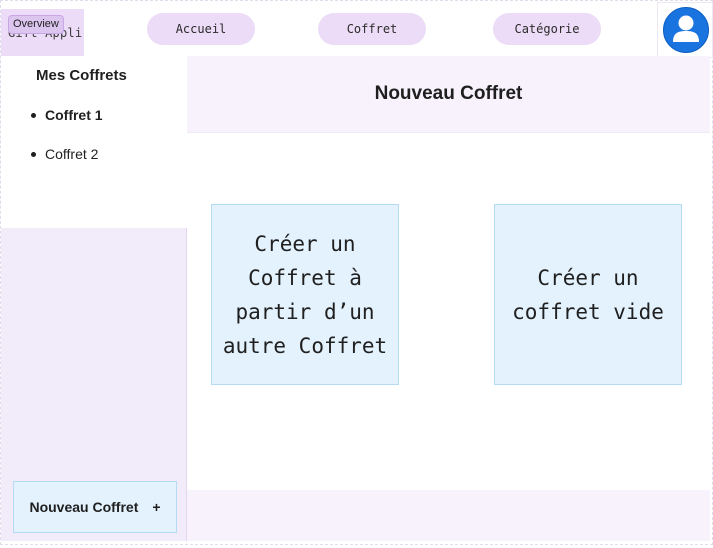  I want to click on user-avatar-icon, so click(686, 30).